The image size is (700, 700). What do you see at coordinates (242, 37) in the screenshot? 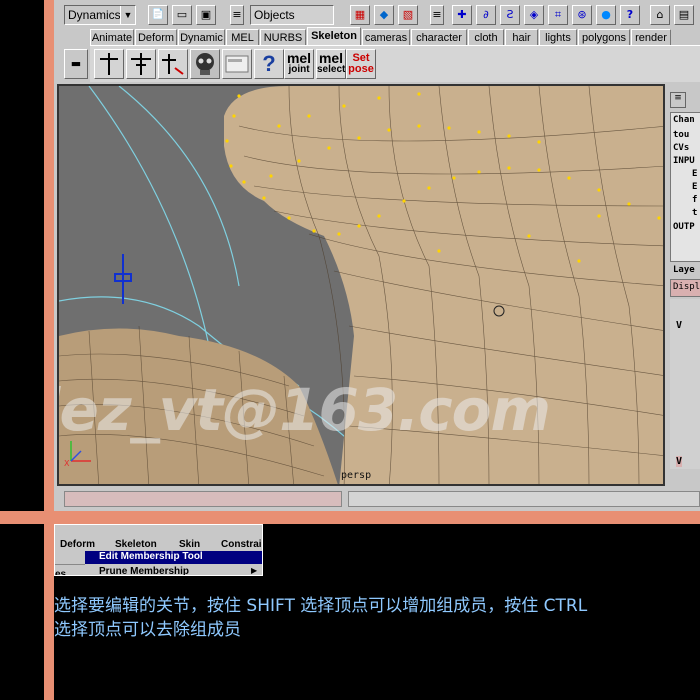
I see `tab-mel: MEL` at bounding box center [242, 37].